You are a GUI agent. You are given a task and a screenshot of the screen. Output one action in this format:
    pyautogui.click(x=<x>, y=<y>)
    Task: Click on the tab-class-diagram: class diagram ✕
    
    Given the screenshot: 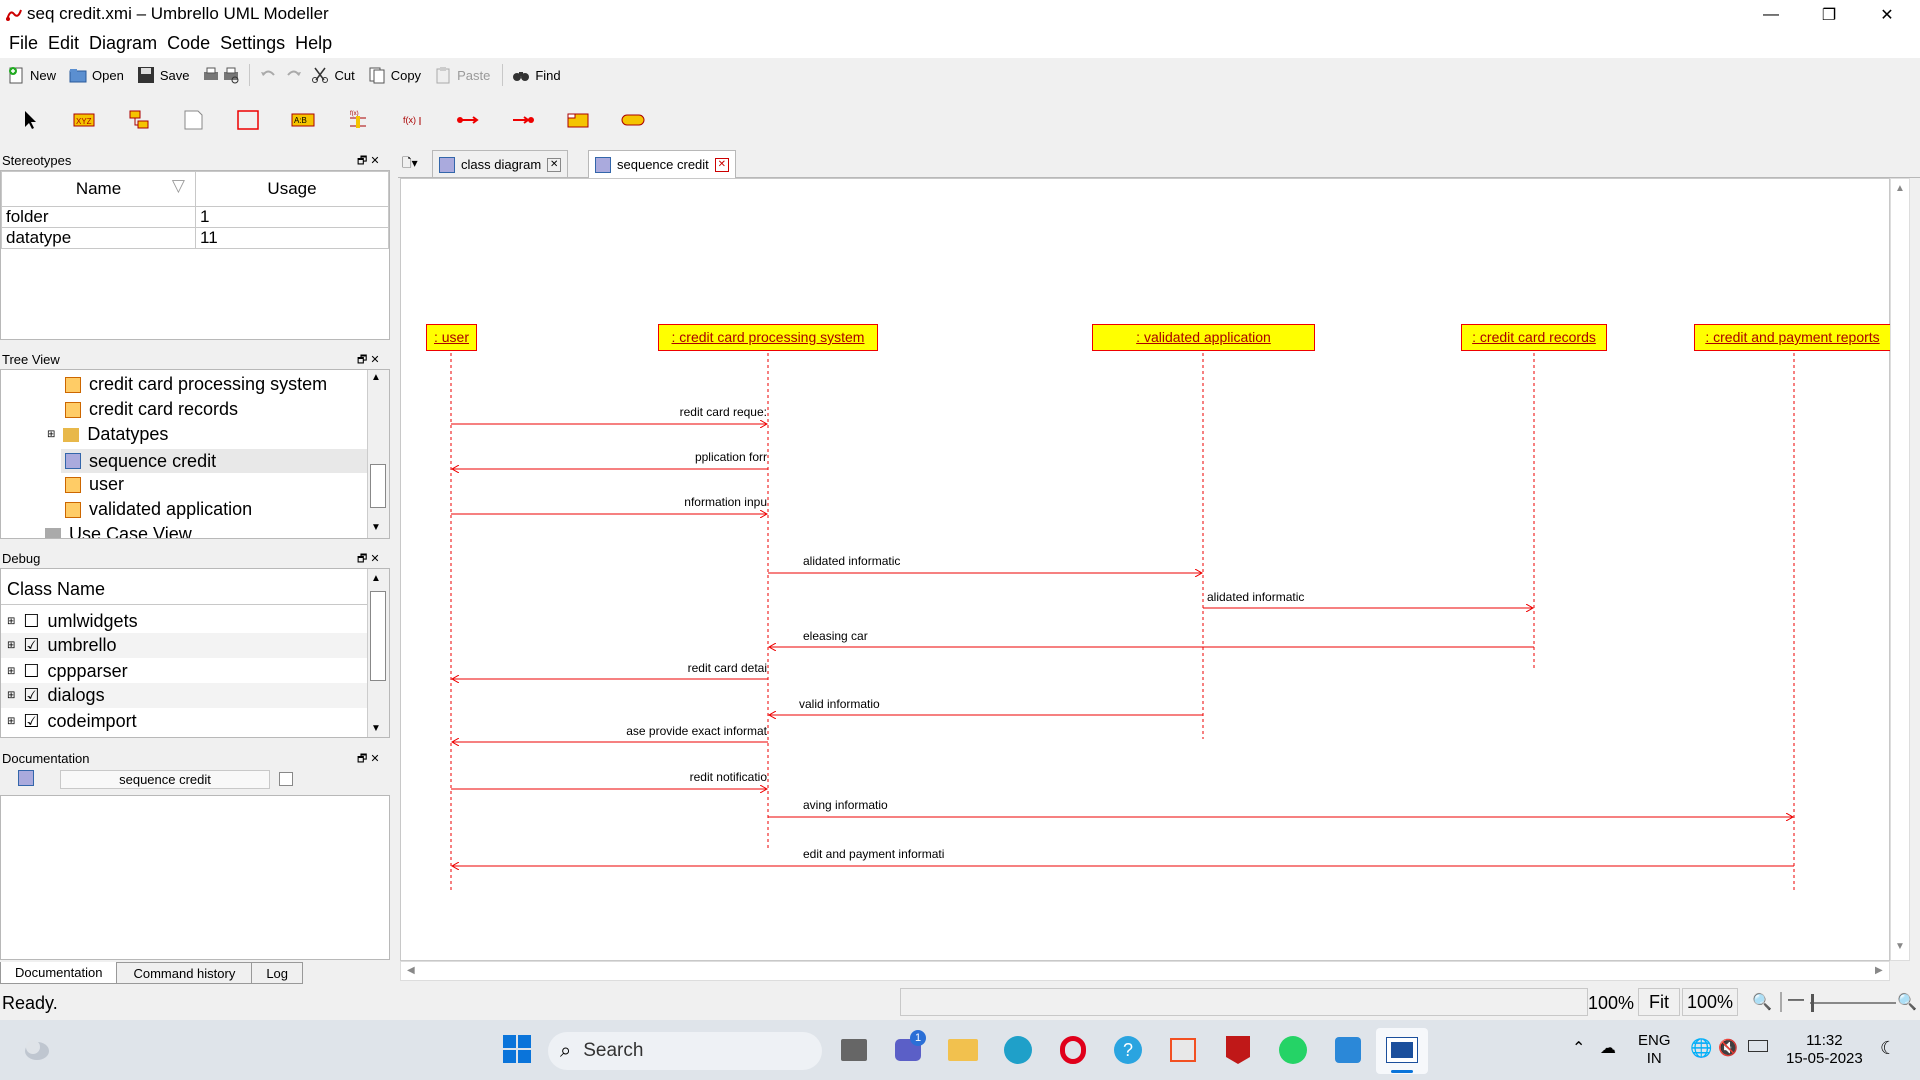 What is the action you would take?
    pyautogui.click(x=500, y=164)
    